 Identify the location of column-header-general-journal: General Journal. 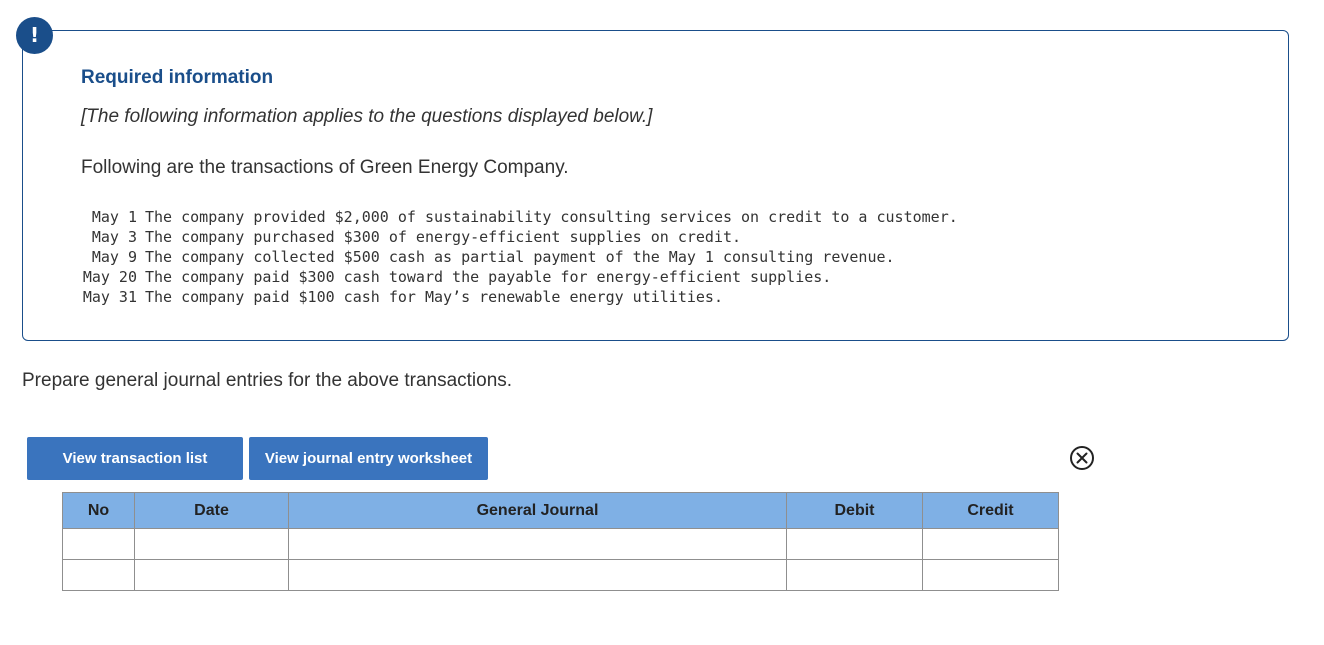
(537, 510).